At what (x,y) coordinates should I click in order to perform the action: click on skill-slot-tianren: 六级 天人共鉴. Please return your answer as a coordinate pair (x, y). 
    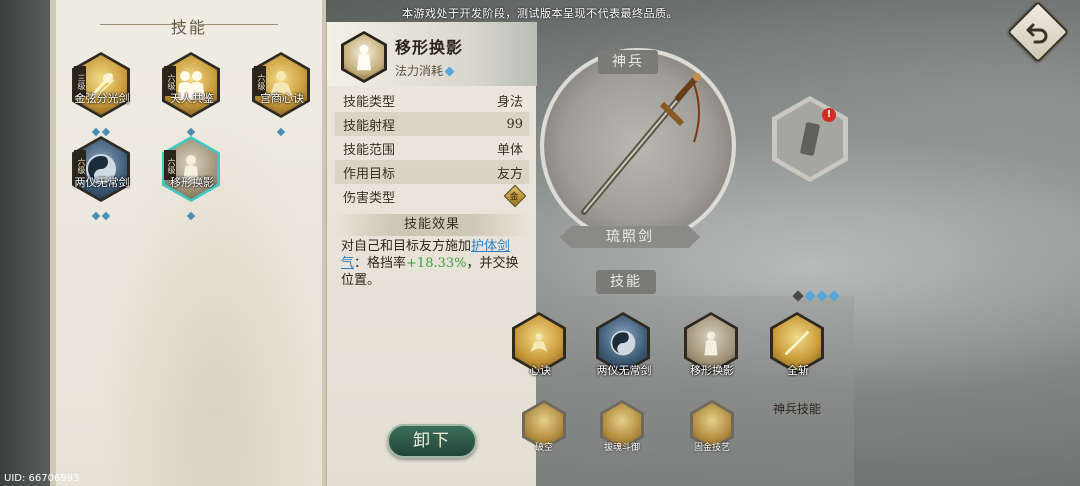
    Looking at the image, I should click on (192, 94).